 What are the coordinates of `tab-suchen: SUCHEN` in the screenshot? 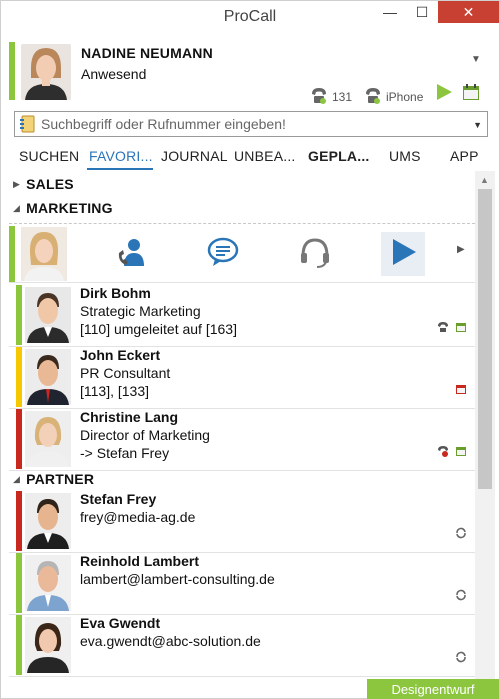 It's located at (49, 156).